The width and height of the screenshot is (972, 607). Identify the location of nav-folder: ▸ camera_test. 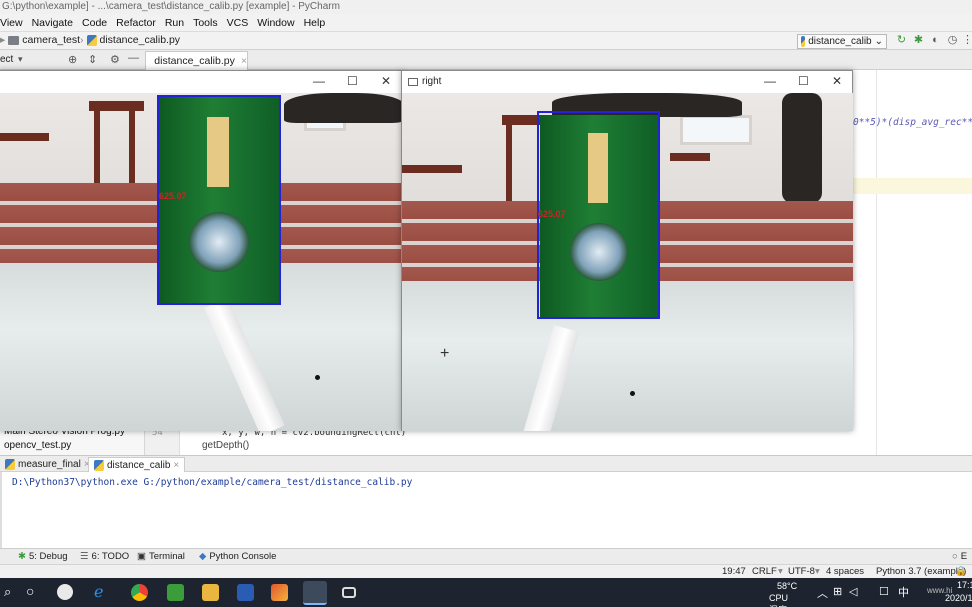
(40, 40).